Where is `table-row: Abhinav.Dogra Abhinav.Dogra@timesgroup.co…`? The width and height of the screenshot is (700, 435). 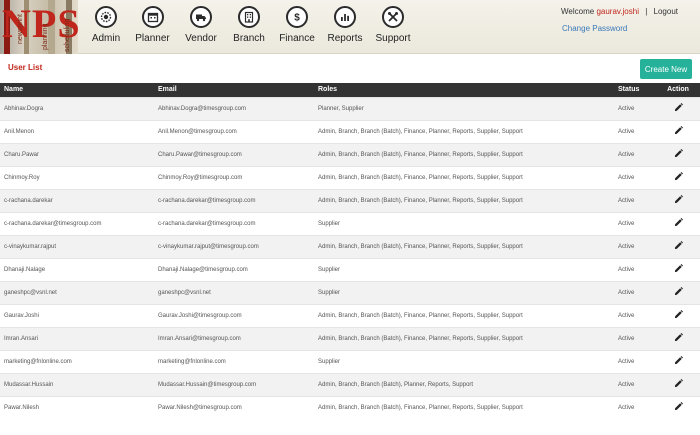 table-row: Abhinav.Dogra Abhinav.Dogra@timesgroup.co… is located at coordinates (350, 108).